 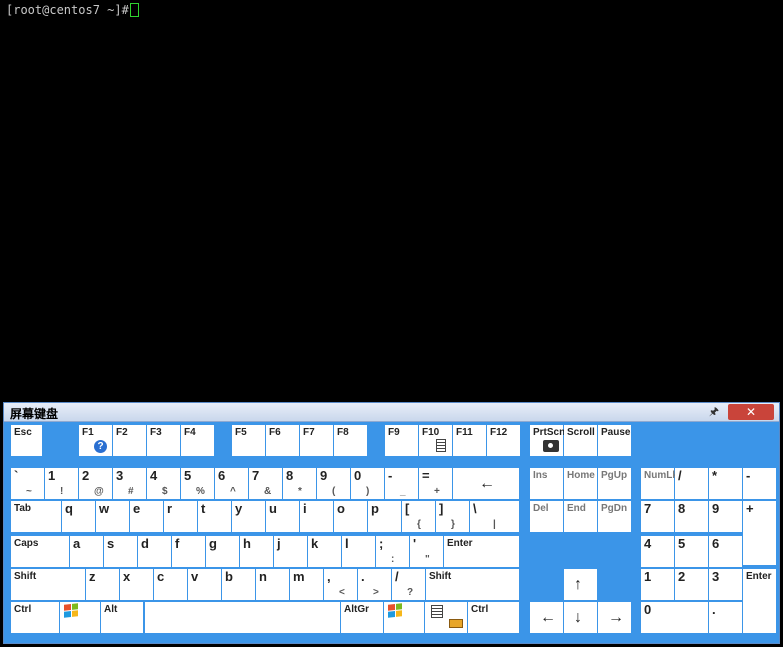 What do you see at coordinates (350, 516) in the screenshot?
I see `o-key: o` at bounding box center [350, 516].